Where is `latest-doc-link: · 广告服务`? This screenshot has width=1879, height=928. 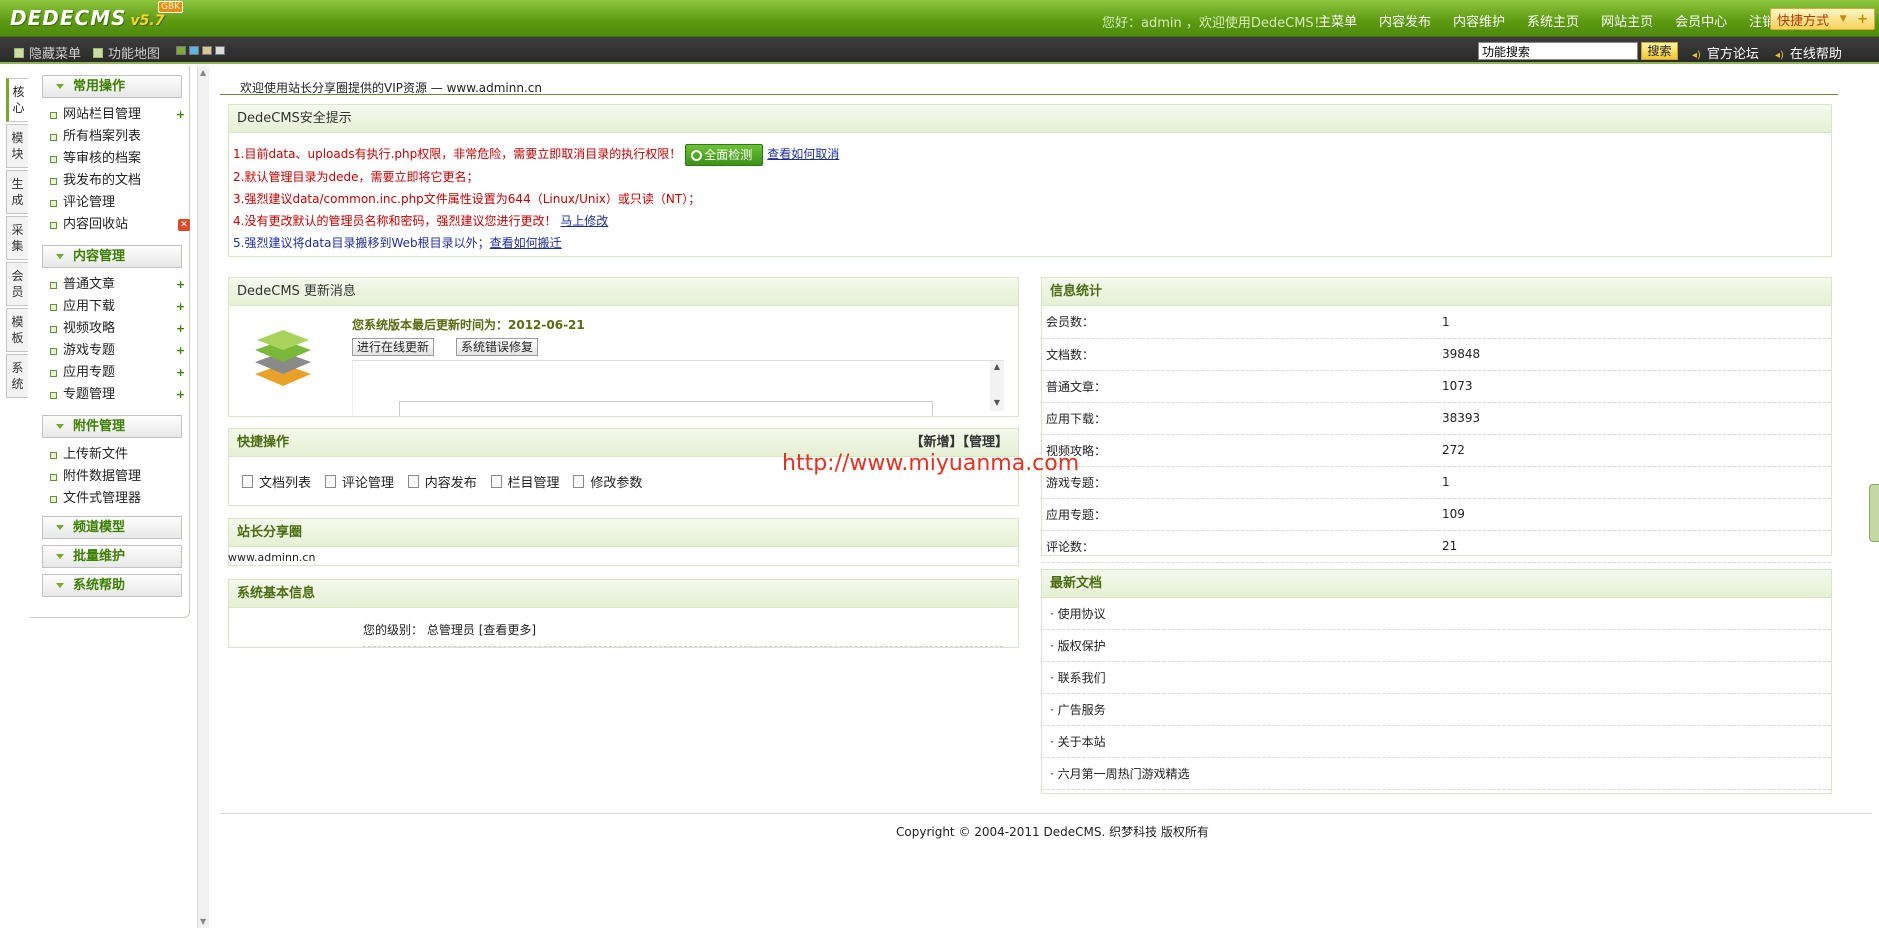 latest-doc-link: · 广告服务 is located at coordinates (1436, 710).